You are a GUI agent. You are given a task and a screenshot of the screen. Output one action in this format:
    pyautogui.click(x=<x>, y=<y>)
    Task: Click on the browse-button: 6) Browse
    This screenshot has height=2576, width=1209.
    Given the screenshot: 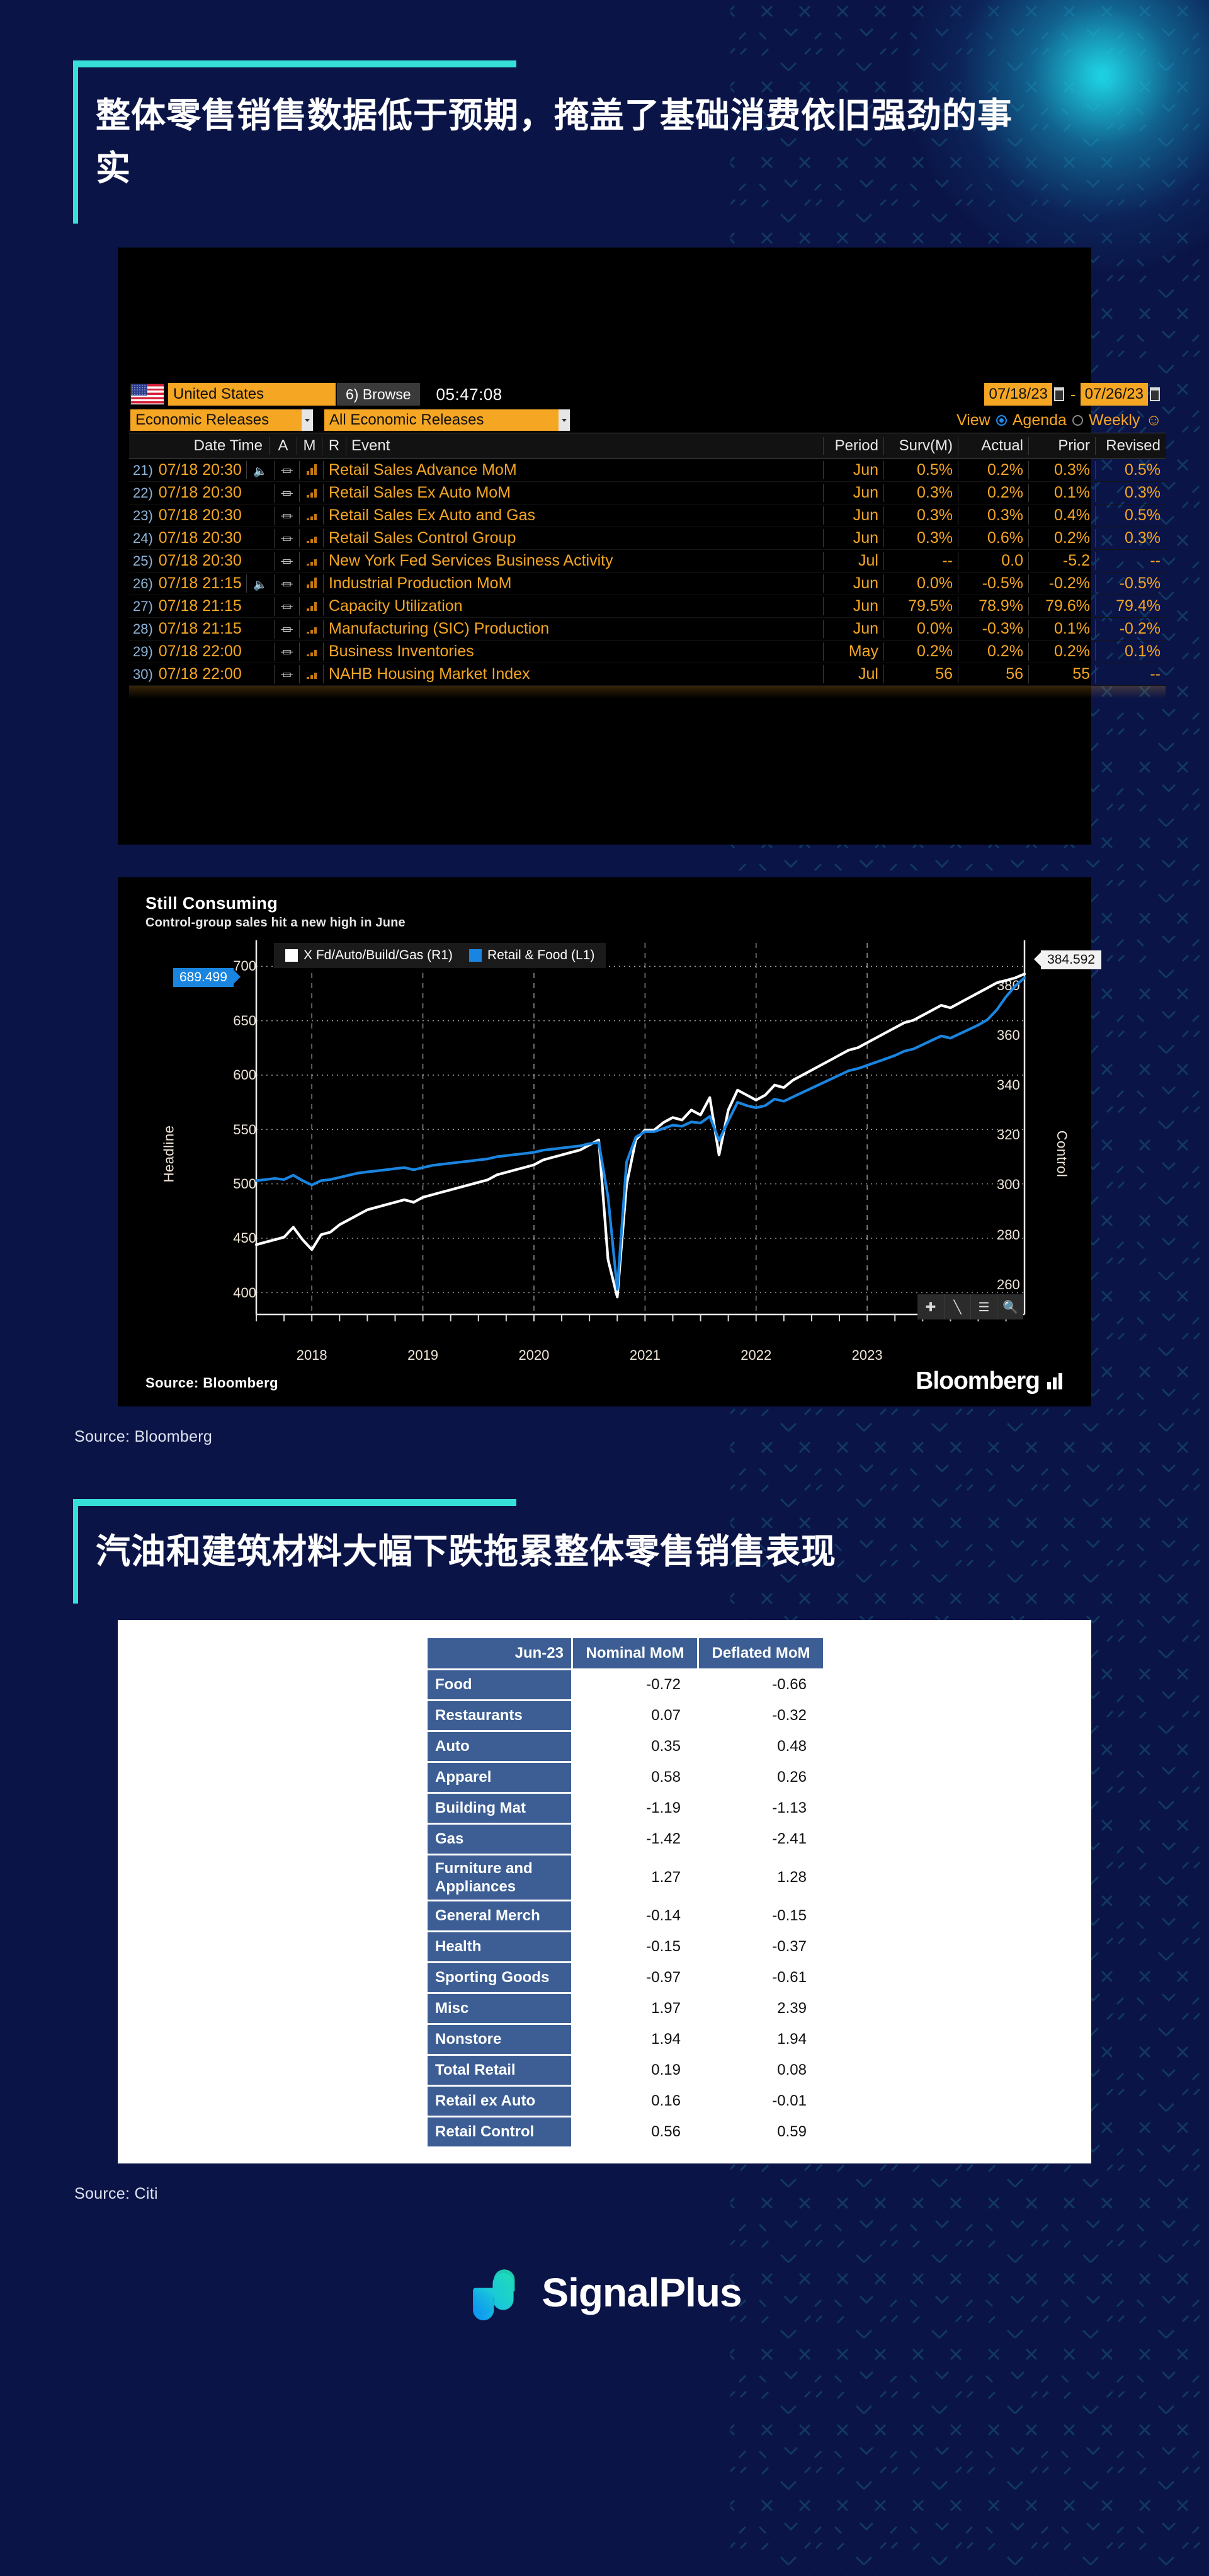 What is the action you would take?
    pyautogui.click(x=378, y=394)
    